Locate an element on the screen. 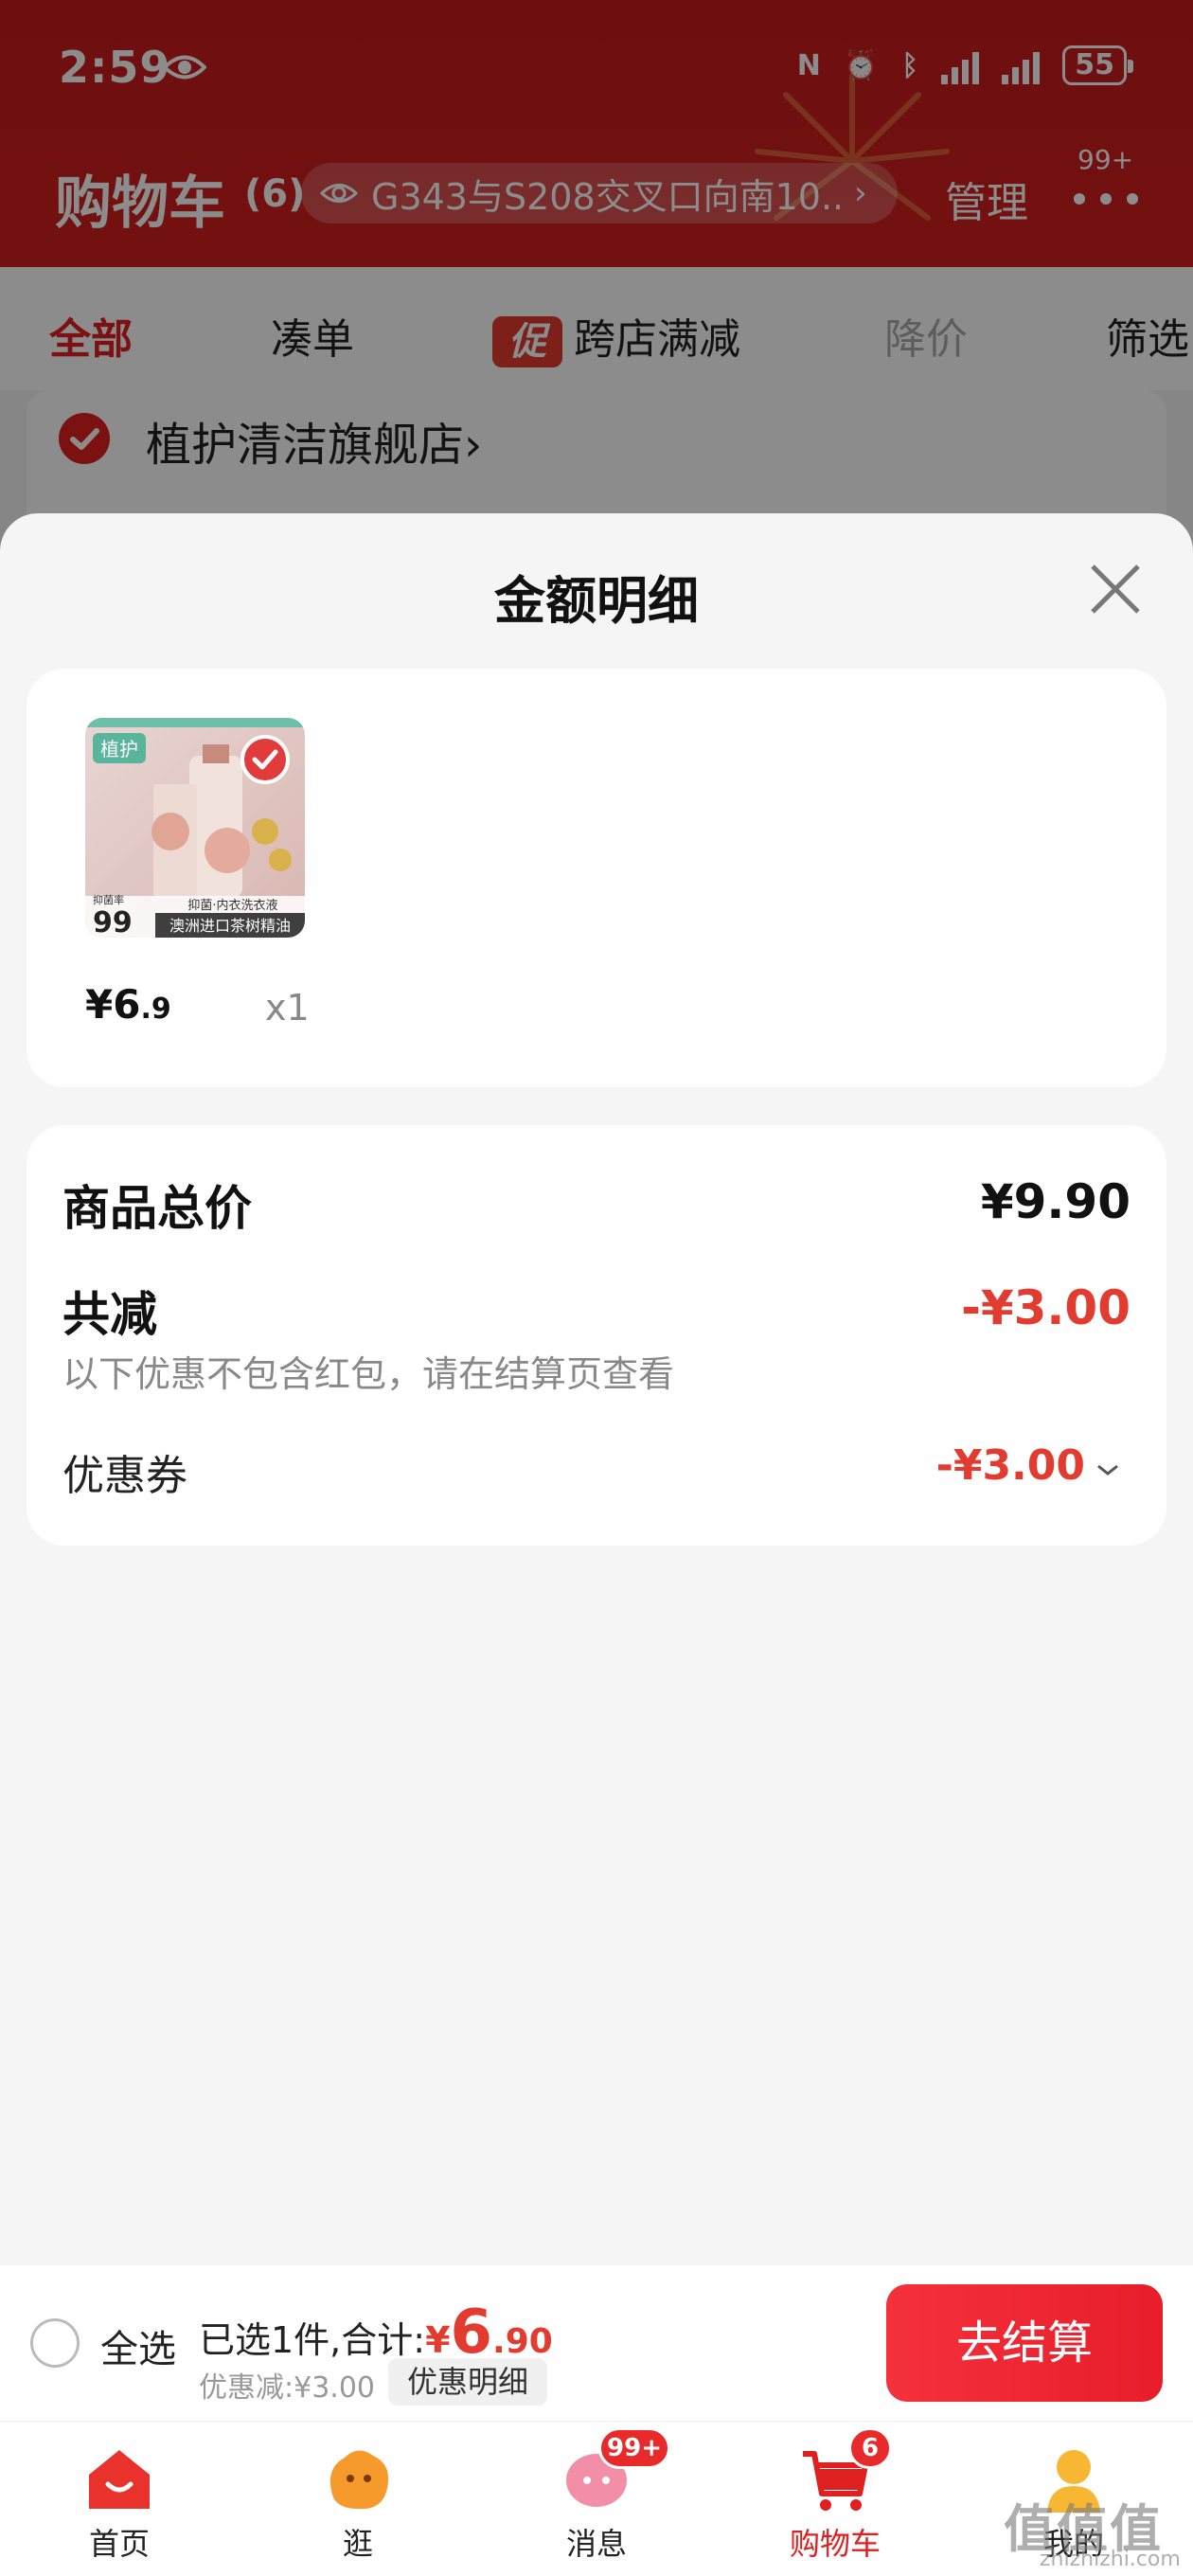  tab-messages: 99+ 消息 is located at coordinates (596, 2499).